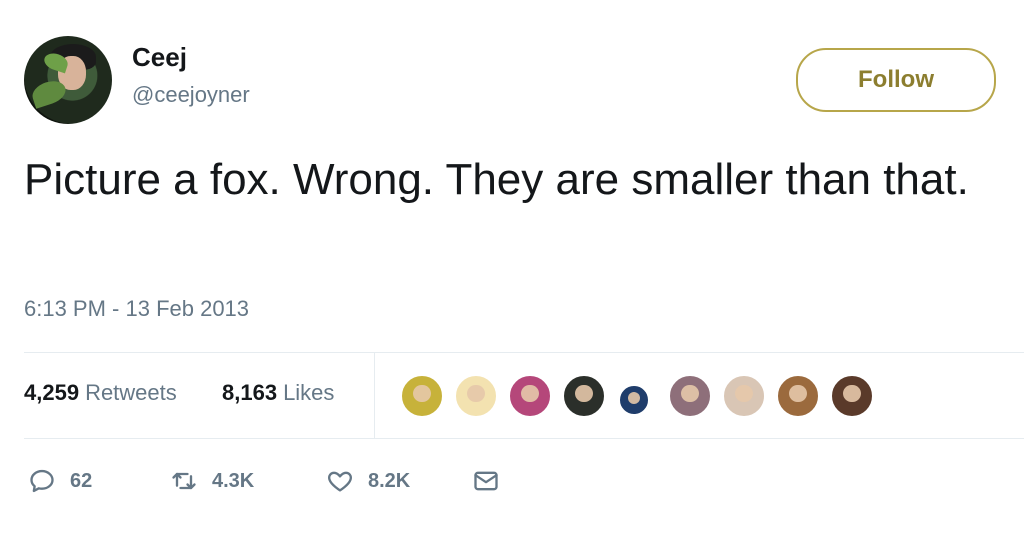  What do you see at coordinates (250, 392) in the screenshot?
I see `likes-count: 8,163` at bounding box center [250, 392].